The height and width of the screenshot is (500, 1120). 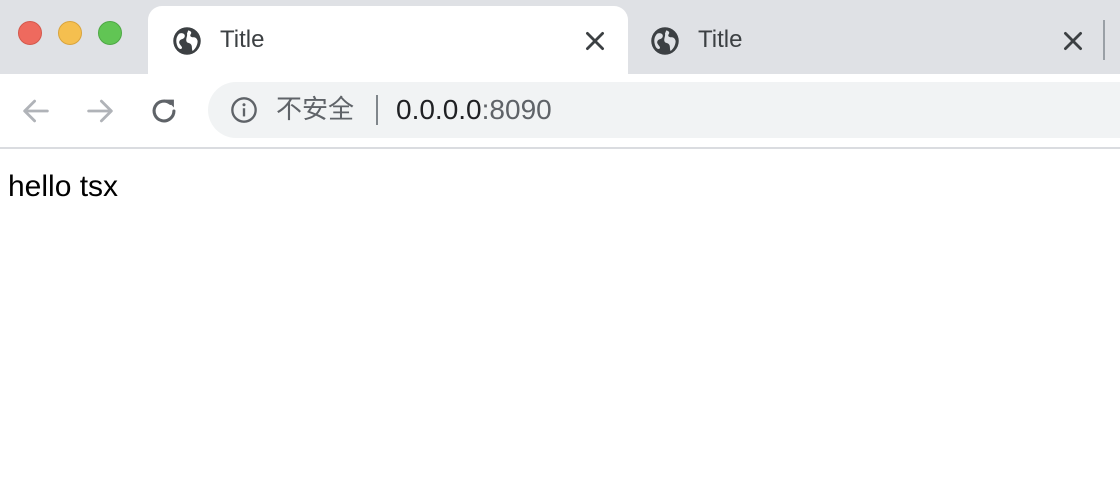 I want to click on page-body-text: hello tsx, so click(x=63, y=186).